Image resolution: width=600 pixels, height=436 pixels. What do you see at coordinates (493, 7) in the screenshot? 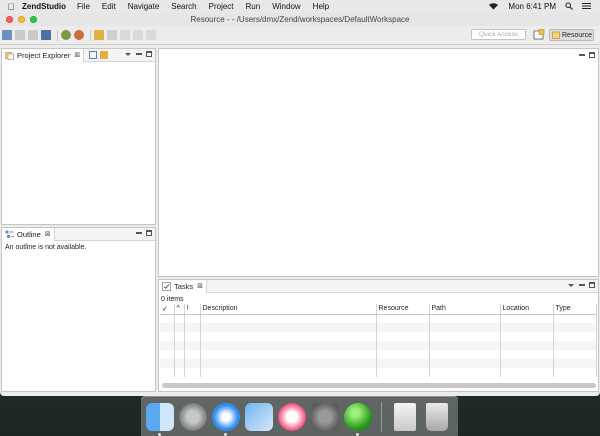
I see `wifi-icon` at bounding box center [493, 7].